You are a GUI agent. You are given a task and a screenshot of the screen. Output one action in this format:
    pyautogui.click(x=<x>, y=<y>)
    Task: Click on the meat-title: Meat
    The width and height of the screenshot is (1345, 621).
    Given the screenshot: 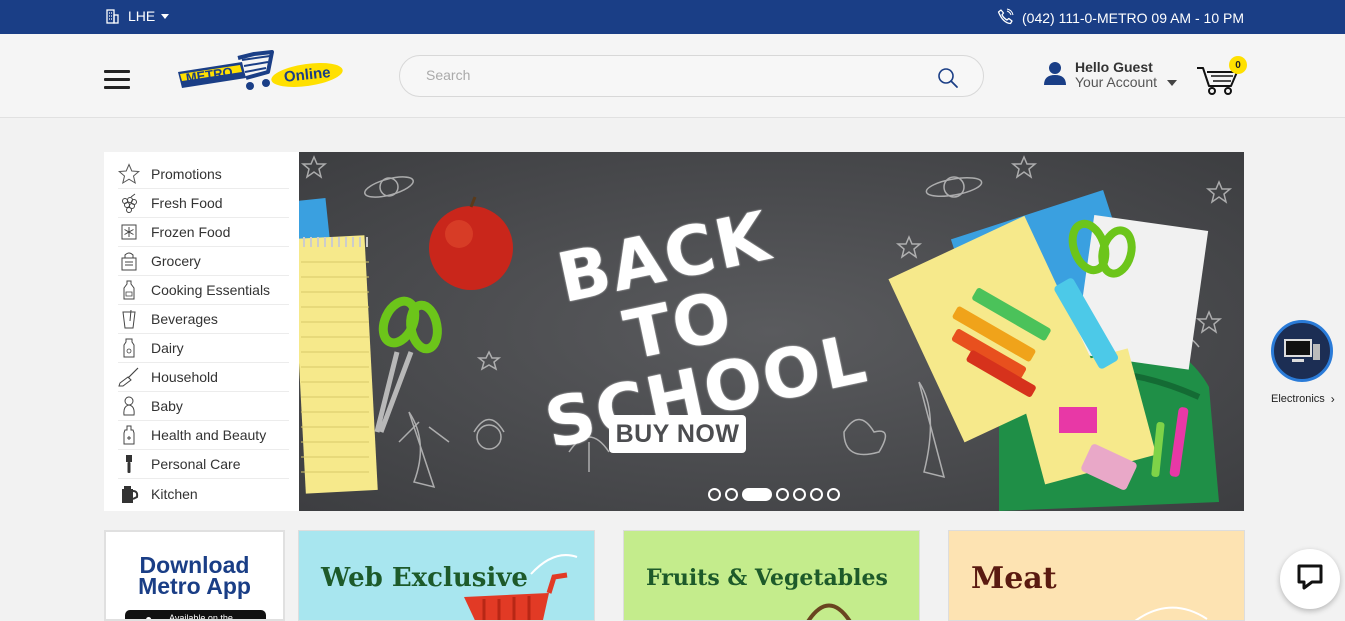 What is the action you would take?
    pyautogui.click(x=1014, y=578)
    